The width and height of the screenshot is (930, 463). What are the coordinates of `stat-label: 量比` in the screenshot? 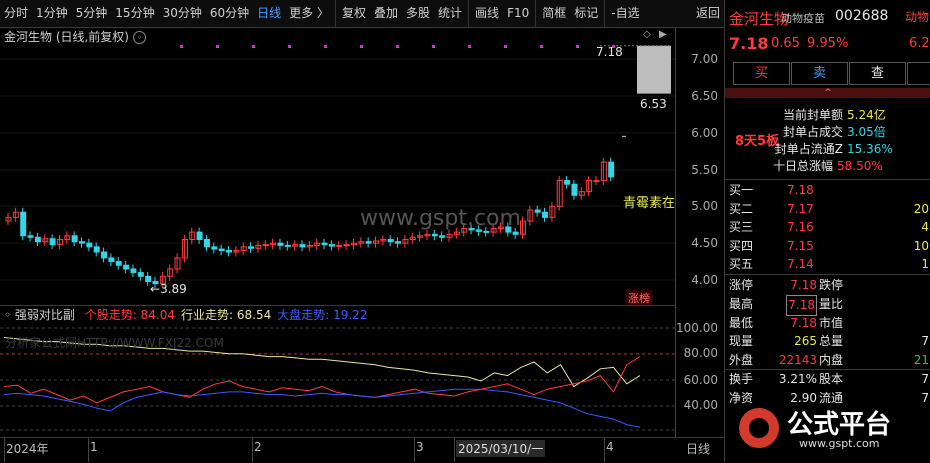 It's located at (831, 303).